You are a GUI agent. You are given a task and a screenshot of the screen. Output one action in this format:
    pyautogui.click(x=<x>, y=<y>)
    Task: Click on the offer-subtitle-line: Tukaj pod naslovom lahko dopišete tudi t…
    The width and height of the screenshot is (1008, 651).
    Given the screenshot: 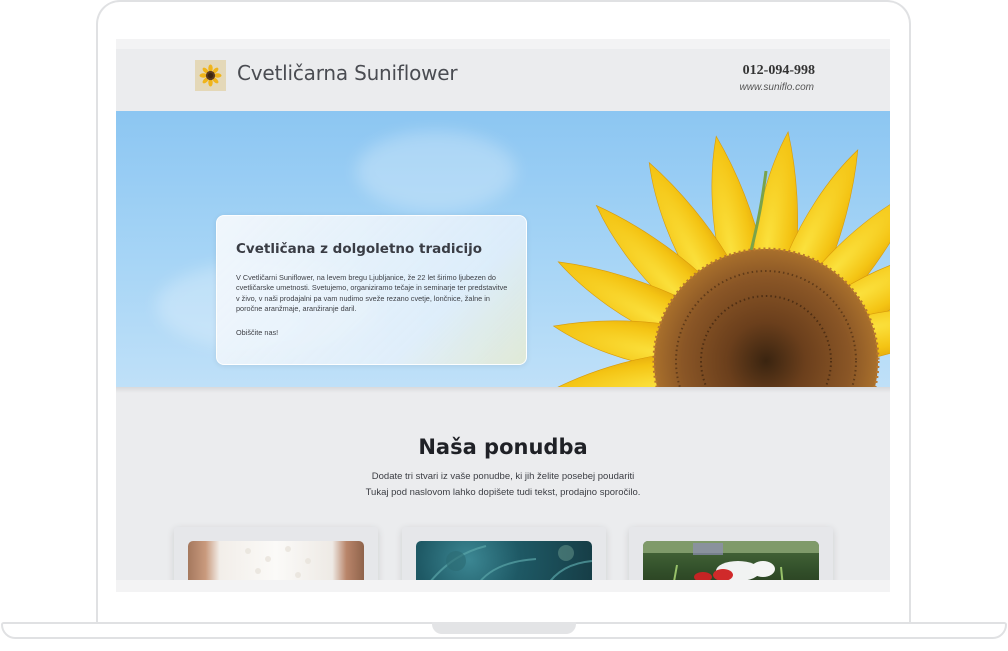 What is the action you would take?
    pyautogui.click(x=503, y=492)
    